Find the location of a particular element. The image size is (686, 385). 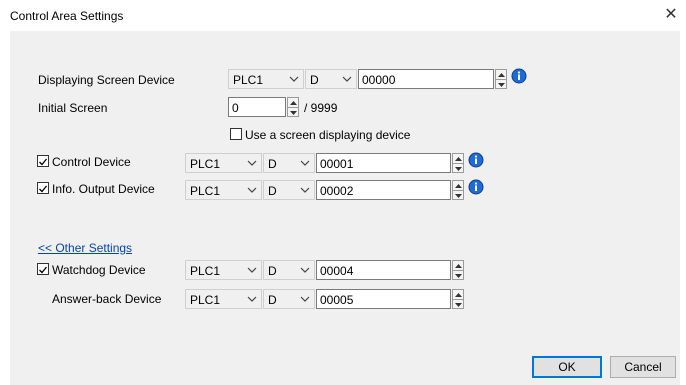

initial-screen-spinner is located at coordinates (293, 107).